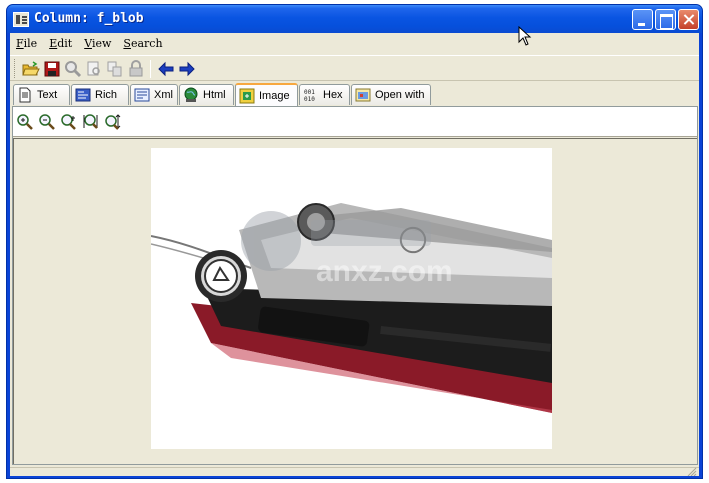 This screenshot has width=709, height=483. What do you see at coordinates (89, 18) in the screenshot?
I see `window-title: Column: f_blob` at bounding box center [89, 18].